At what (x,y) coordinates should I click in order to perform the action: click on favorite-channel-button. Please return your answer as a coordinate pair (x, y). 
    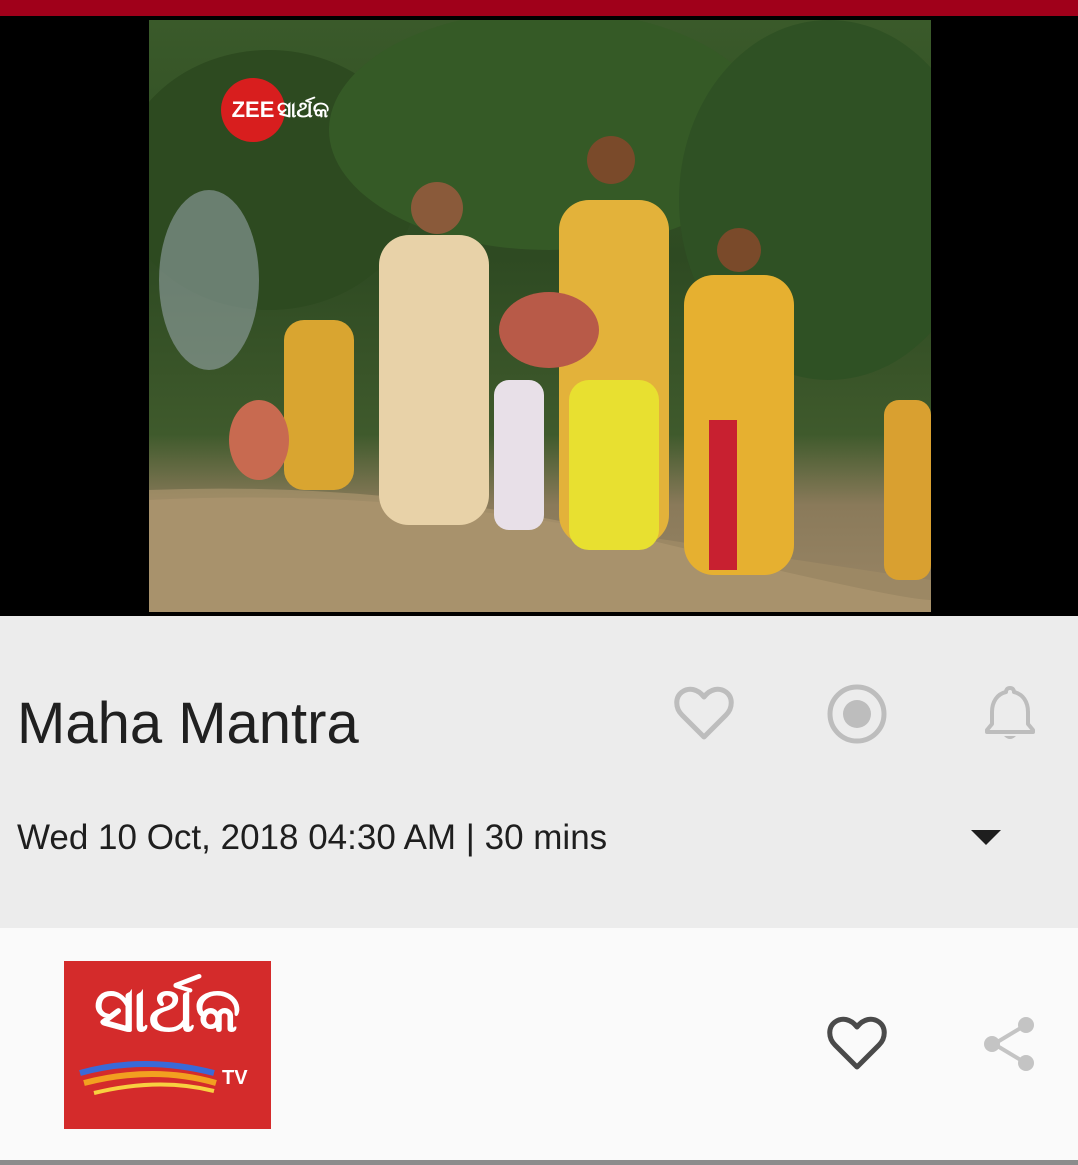
    Looking at the image, I should click on (857, 1044).